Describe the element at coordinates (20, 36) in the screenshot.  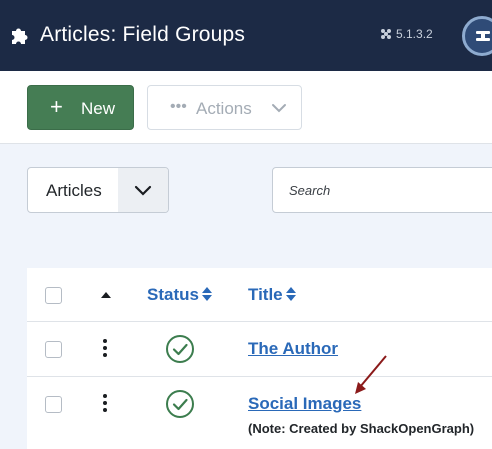
I see `puzzle-icon` at that location.